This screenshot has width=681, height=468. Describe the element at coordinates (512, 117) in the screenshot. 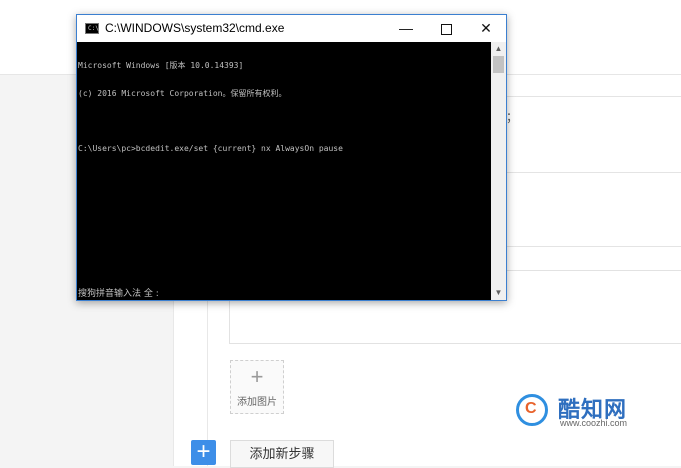

I see `text-fragment: ；` at that location.